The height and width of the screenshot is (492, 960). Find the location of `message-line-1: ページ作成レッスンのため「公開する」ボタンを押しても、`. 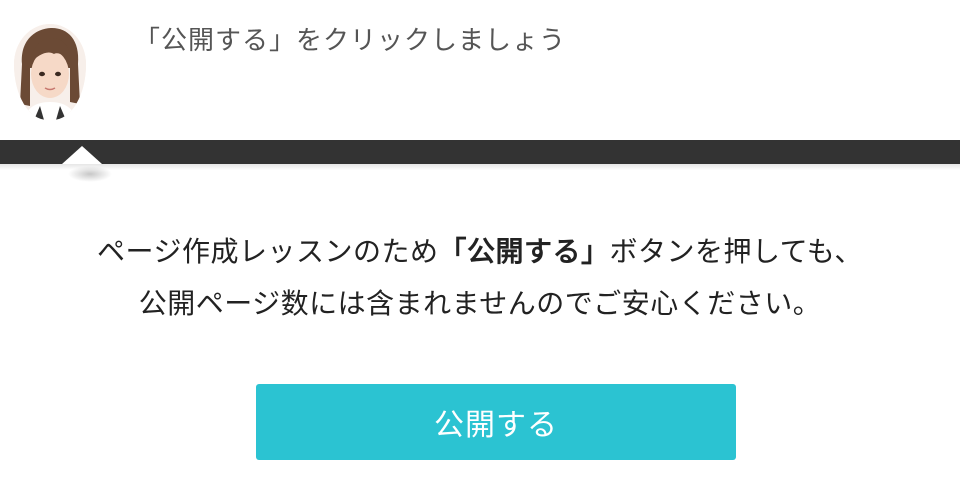

message-line-1: ページ作成レッスンのため「公開する」ボタンを押しても、 is located at coordinates (480, 252).